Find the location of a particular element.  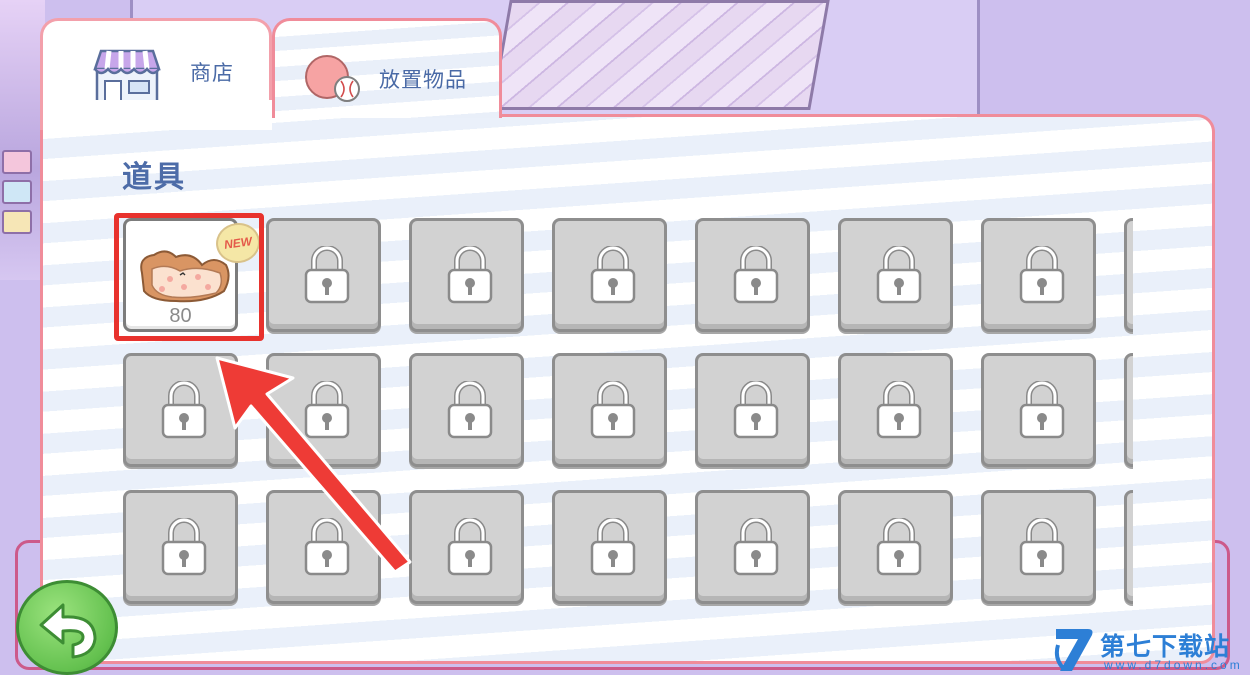

section-title: 道具 is located at coordinates (154, 177).